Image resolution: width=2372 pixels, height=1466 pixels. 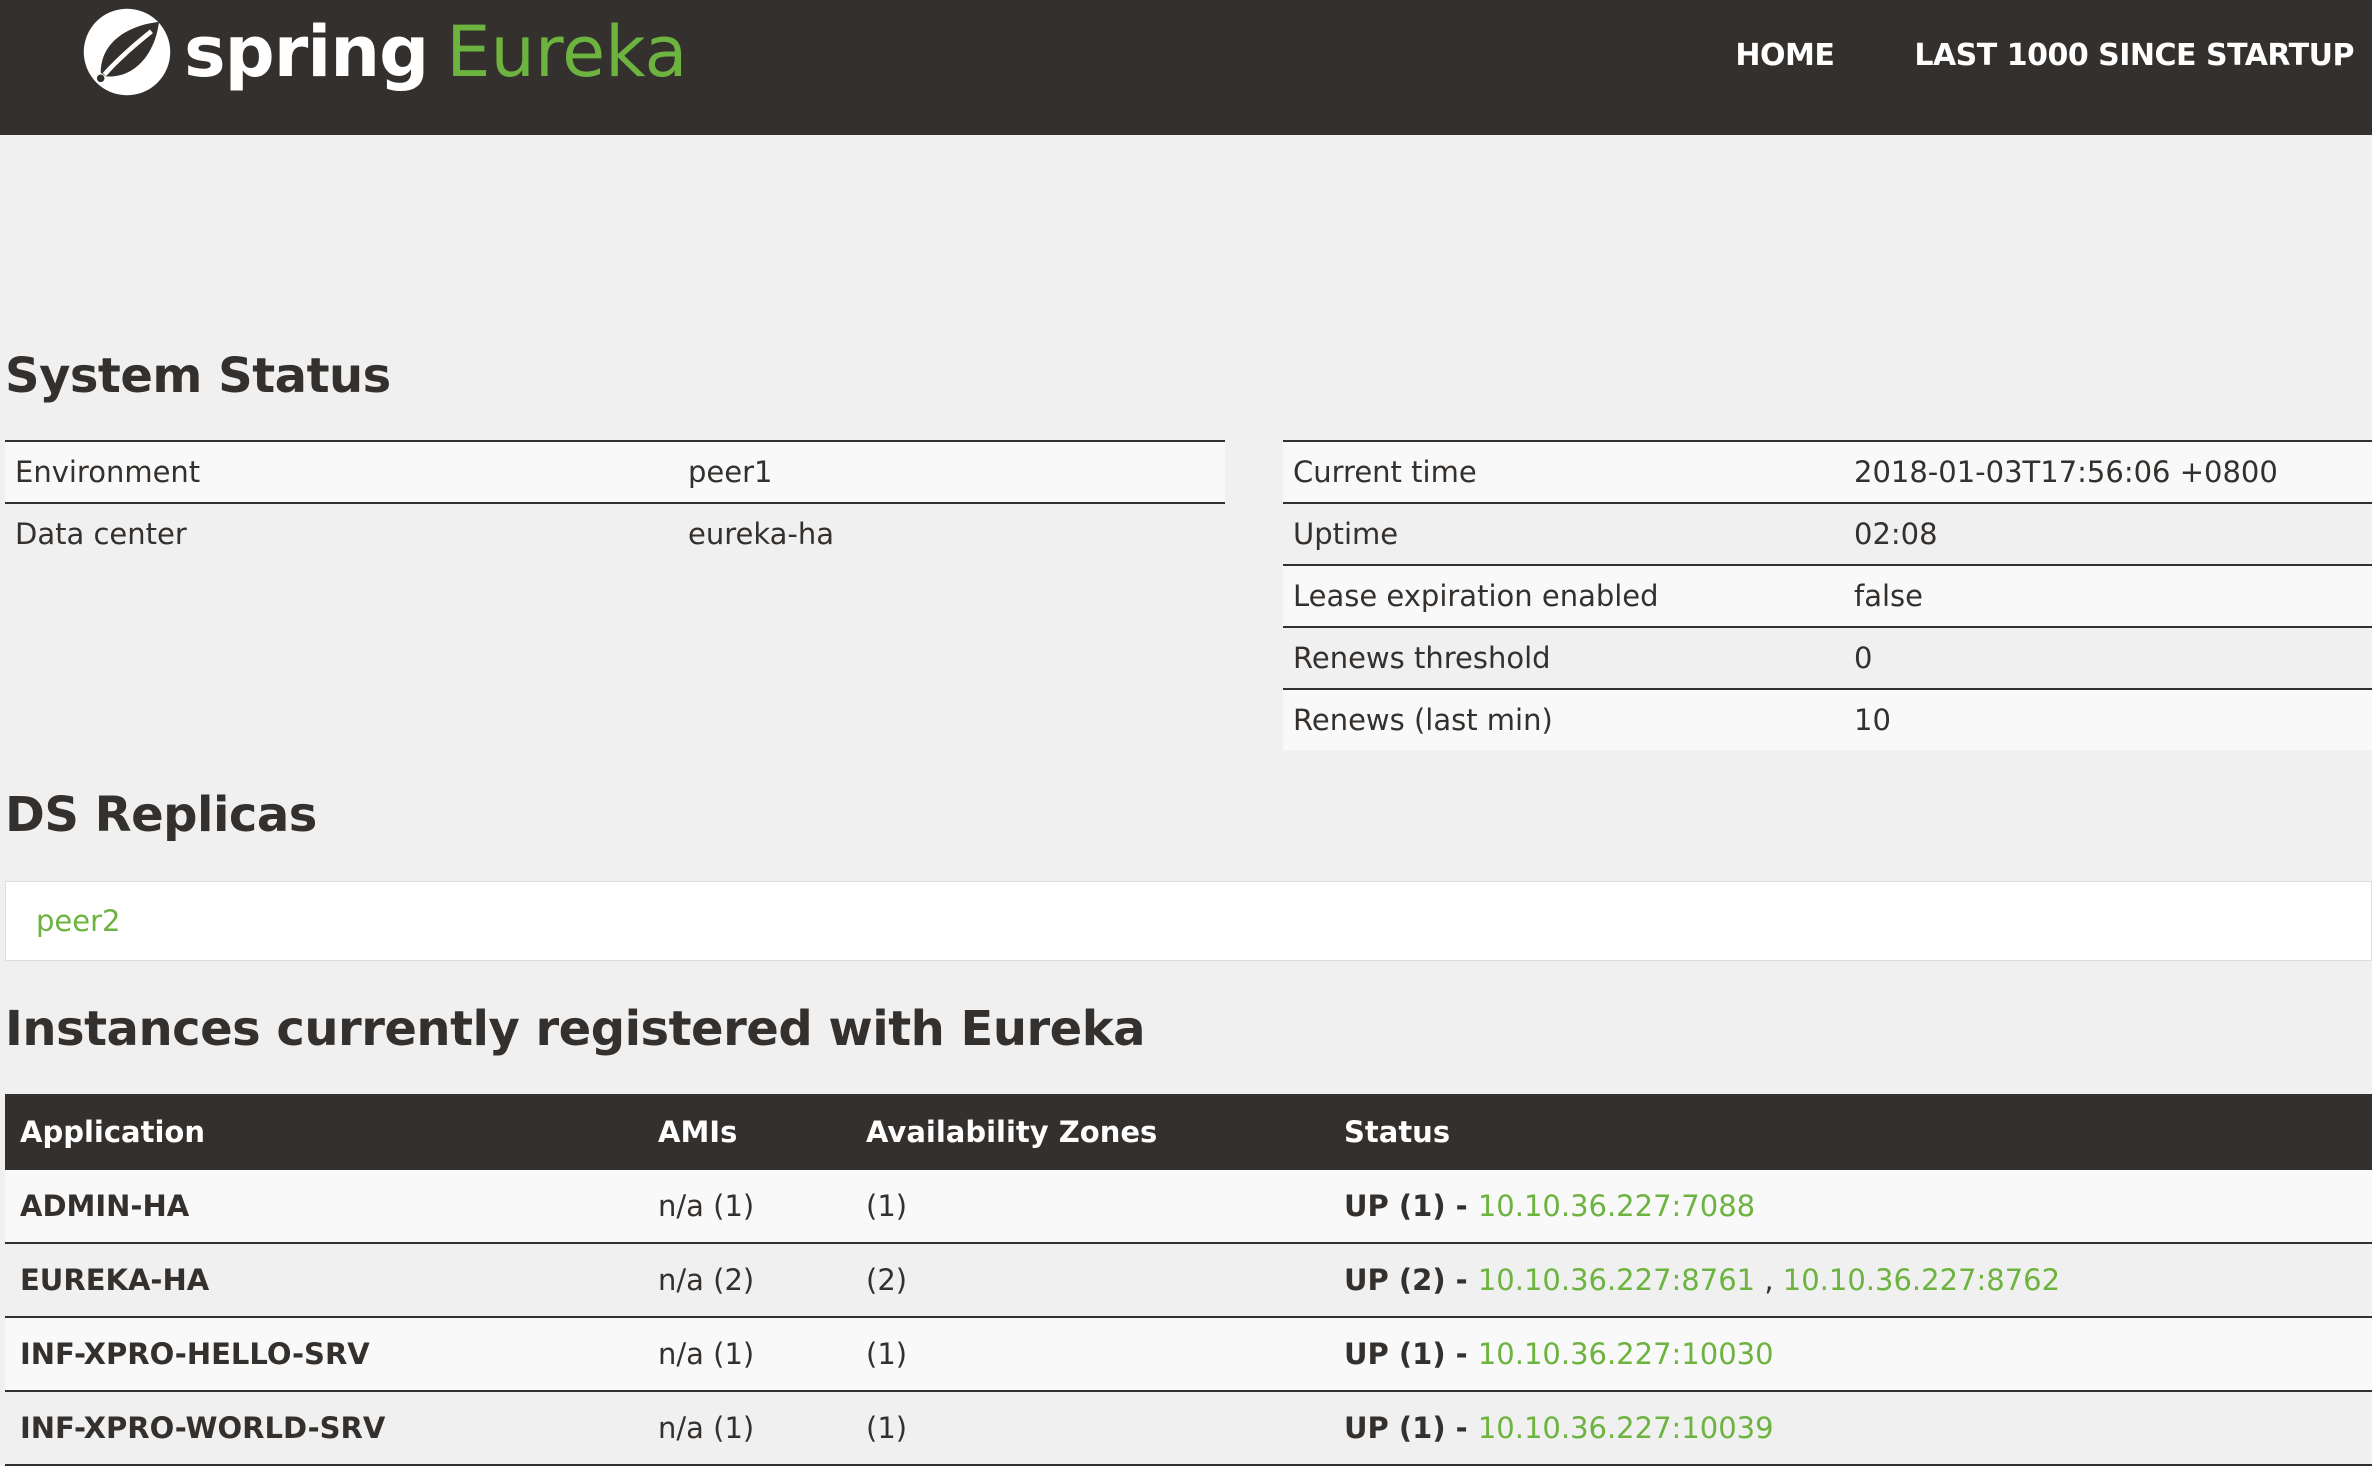 I want to click on status-text: UP (2) -, so click(x=1411, y=1280).